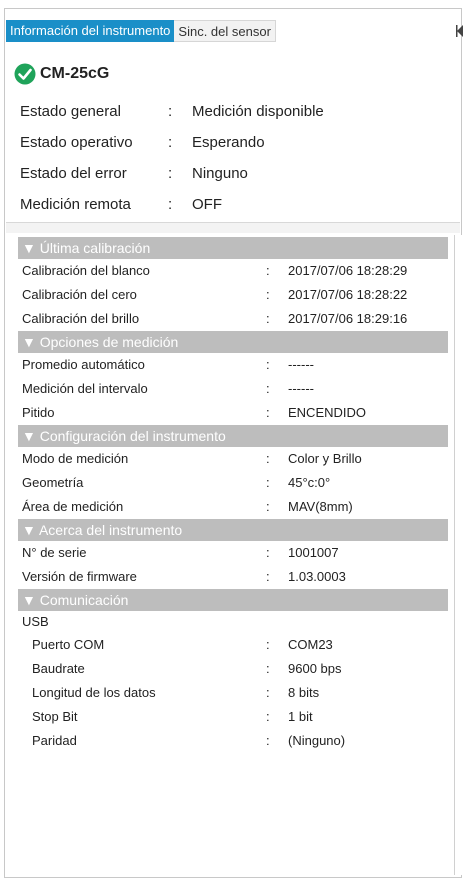 The height and width of the screenshot is (885, 468). Describe the element at coordinates (233, 553) in the screenshot. I see `detail-row: N° de serie : 1001007` at that location.